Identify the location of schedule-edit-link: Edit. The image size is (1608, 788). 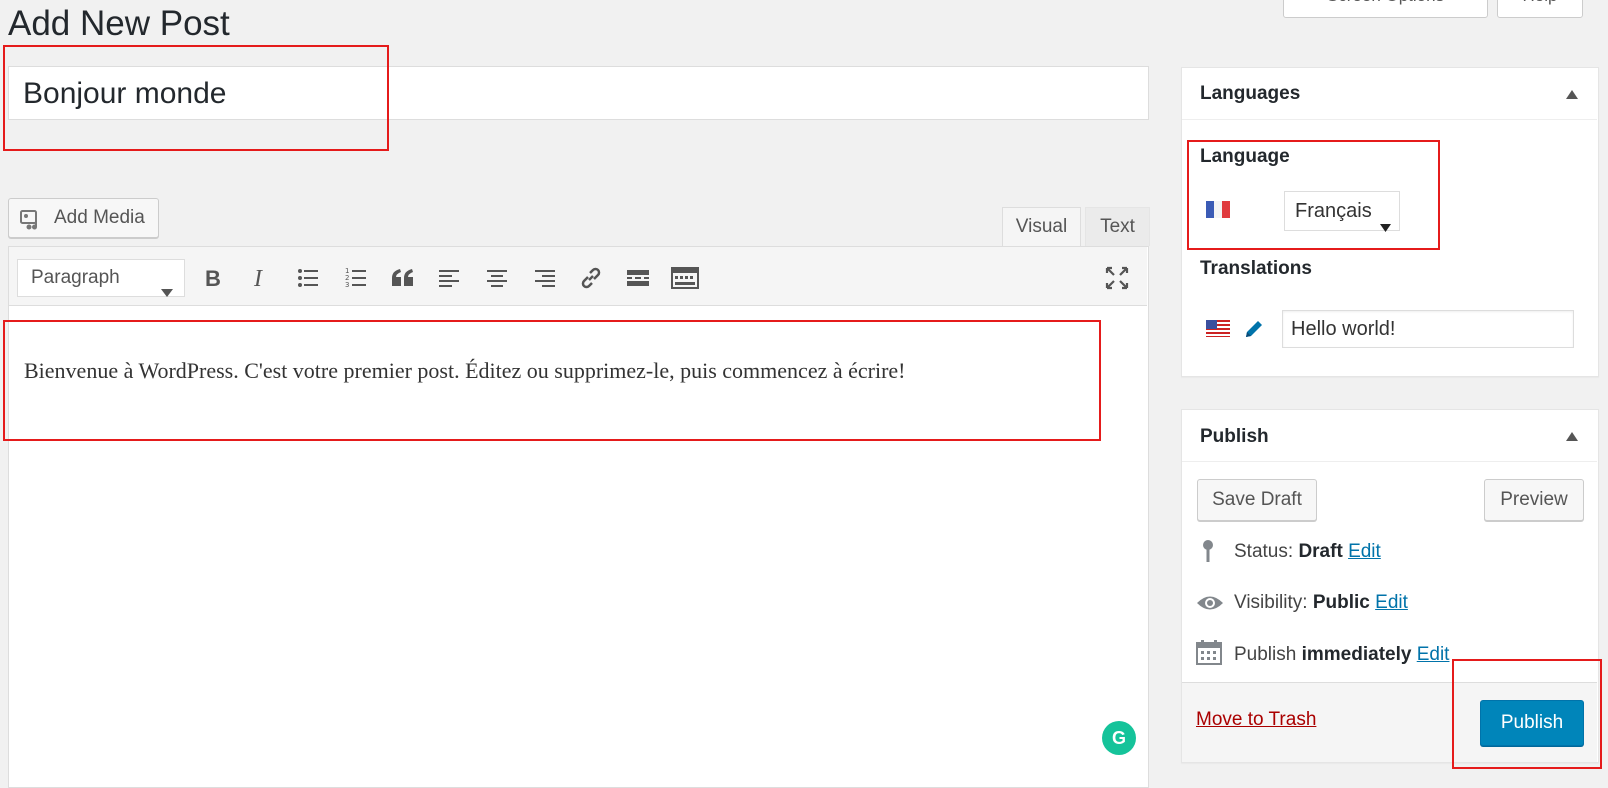
(1433, 654).